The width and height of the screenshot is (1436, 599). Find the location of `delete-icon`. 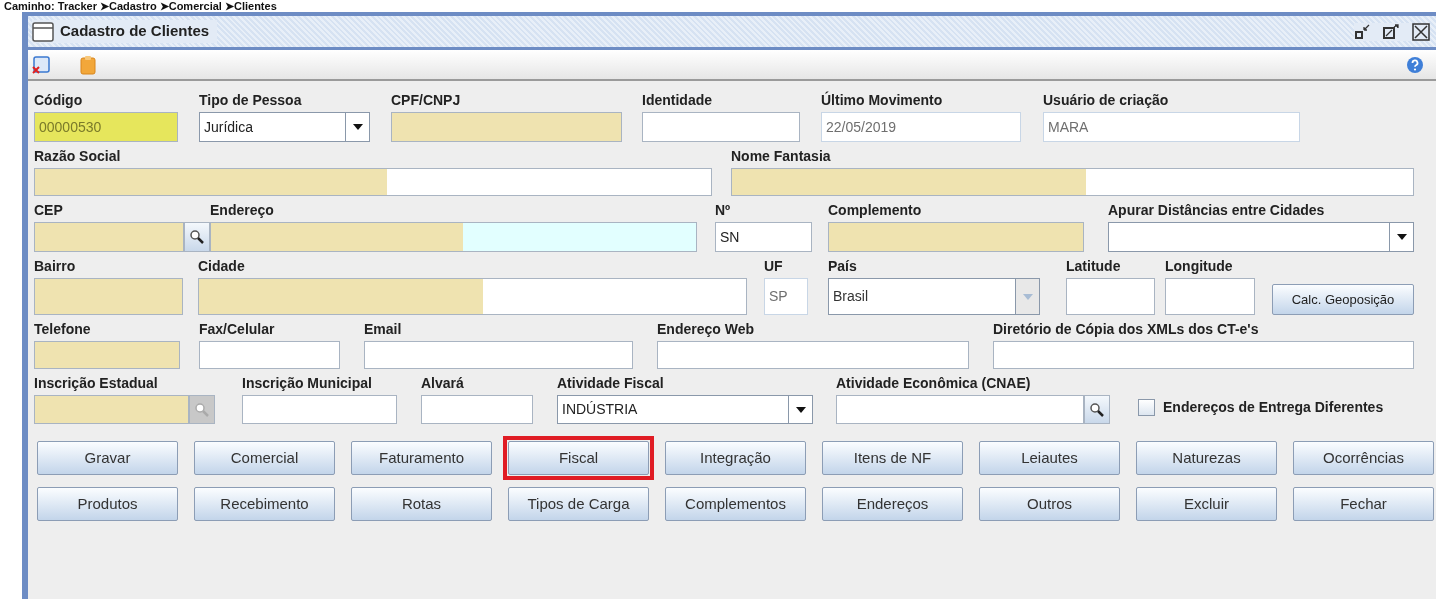

delete-icon is located at coordinates (41, 64).